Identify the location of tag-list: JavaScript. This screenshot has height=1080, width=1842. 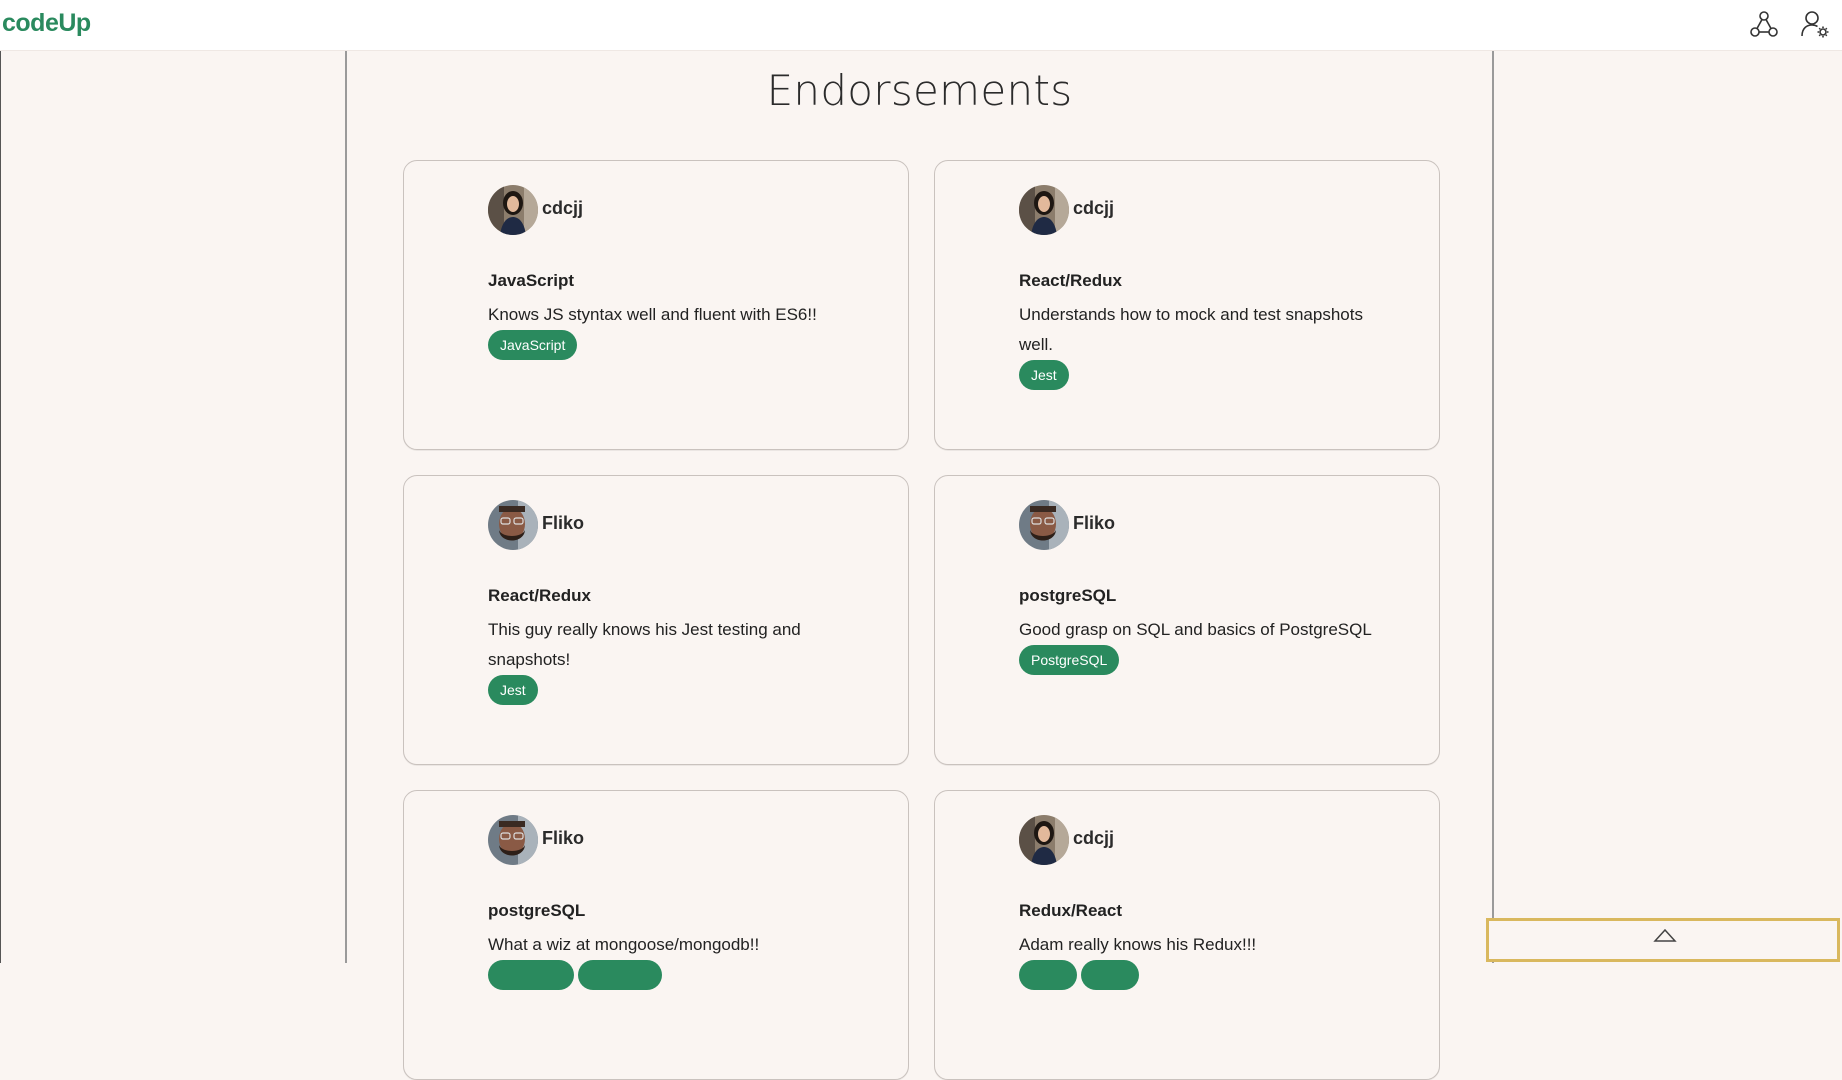
(668, 345).